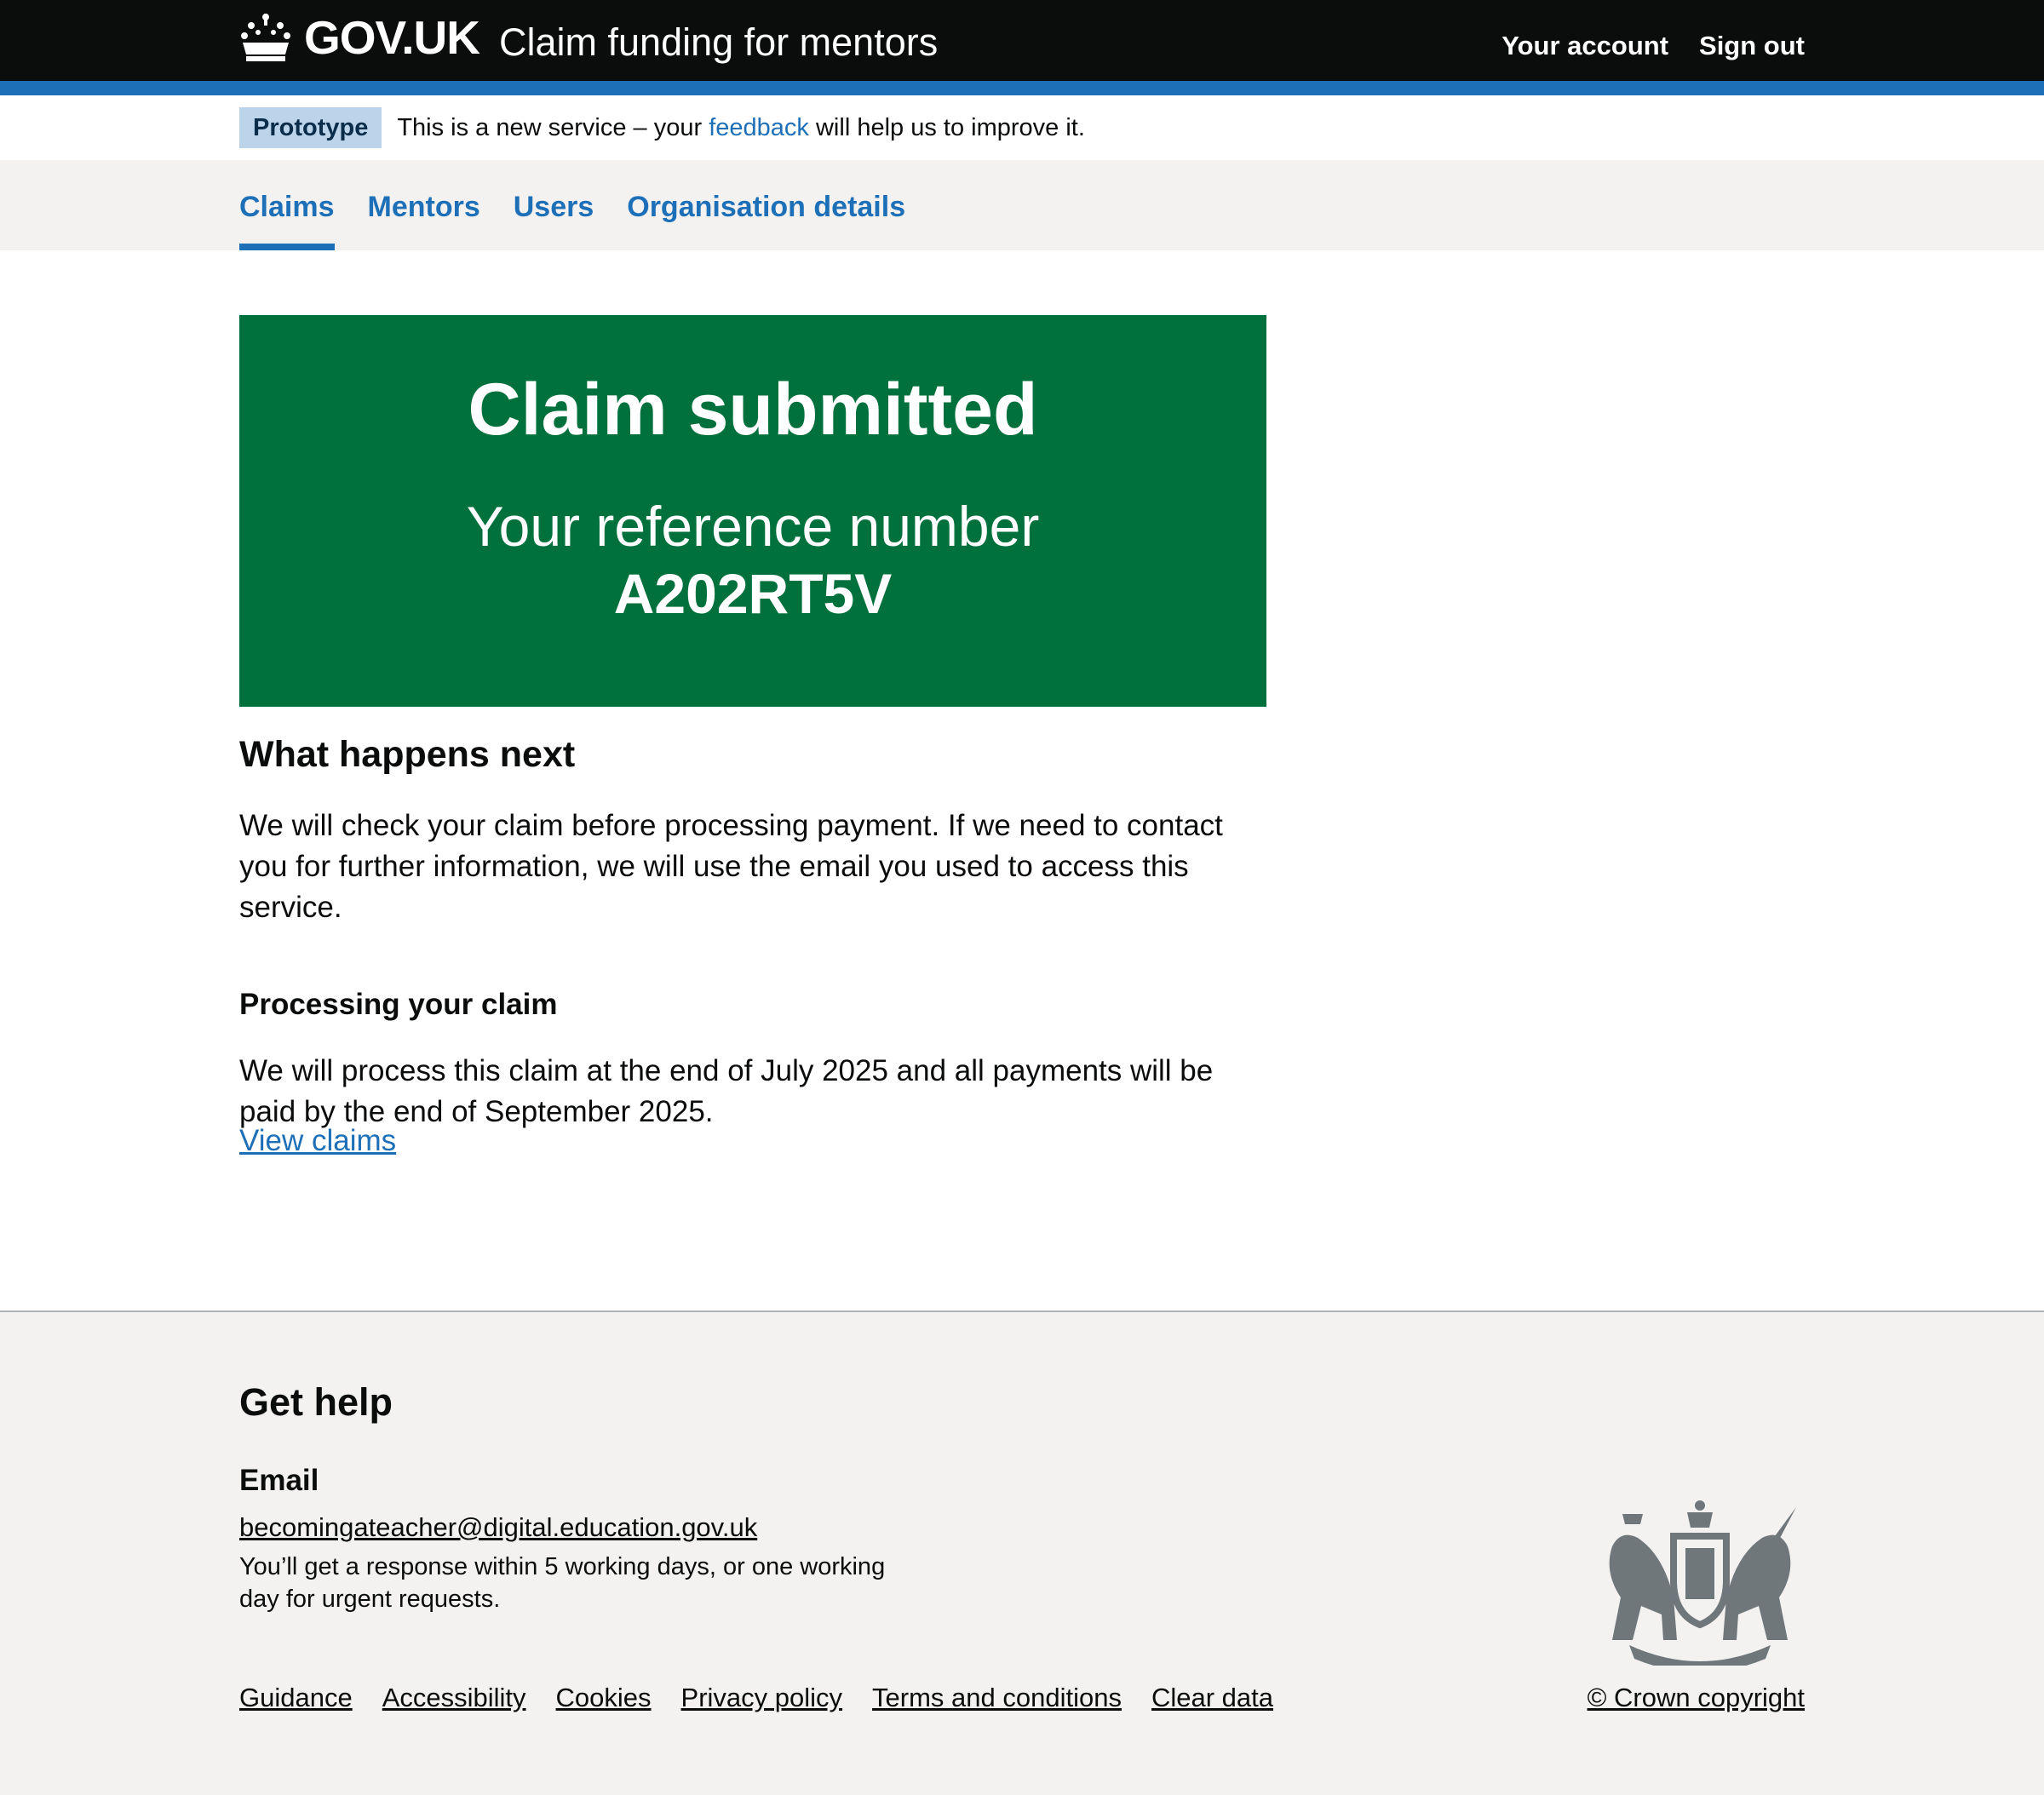 This screenshot has width=2044, height=1795. I want to click on email-heading: Email, so click(279, 1480).